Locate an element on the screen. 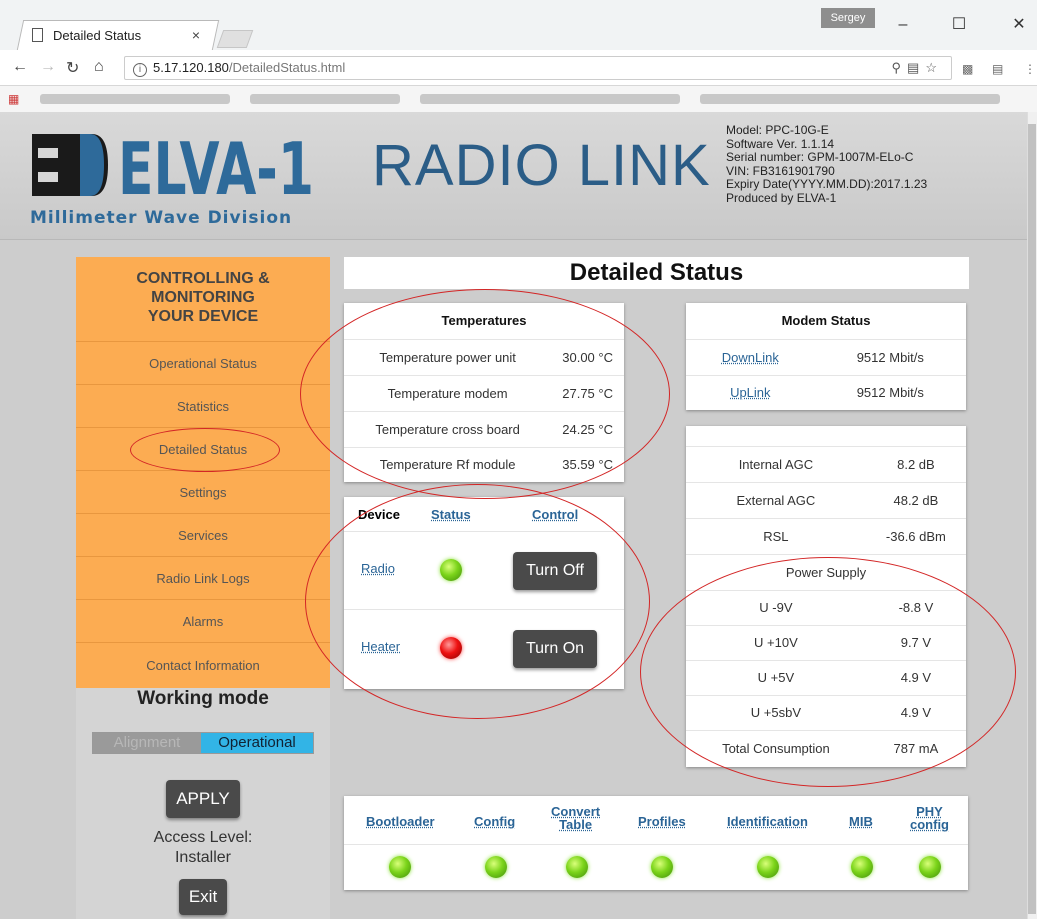 The width and height of the screenshot is (1037, 919). sidebar-item-operational-status: Operational Status is located at coordinates (203, 362).